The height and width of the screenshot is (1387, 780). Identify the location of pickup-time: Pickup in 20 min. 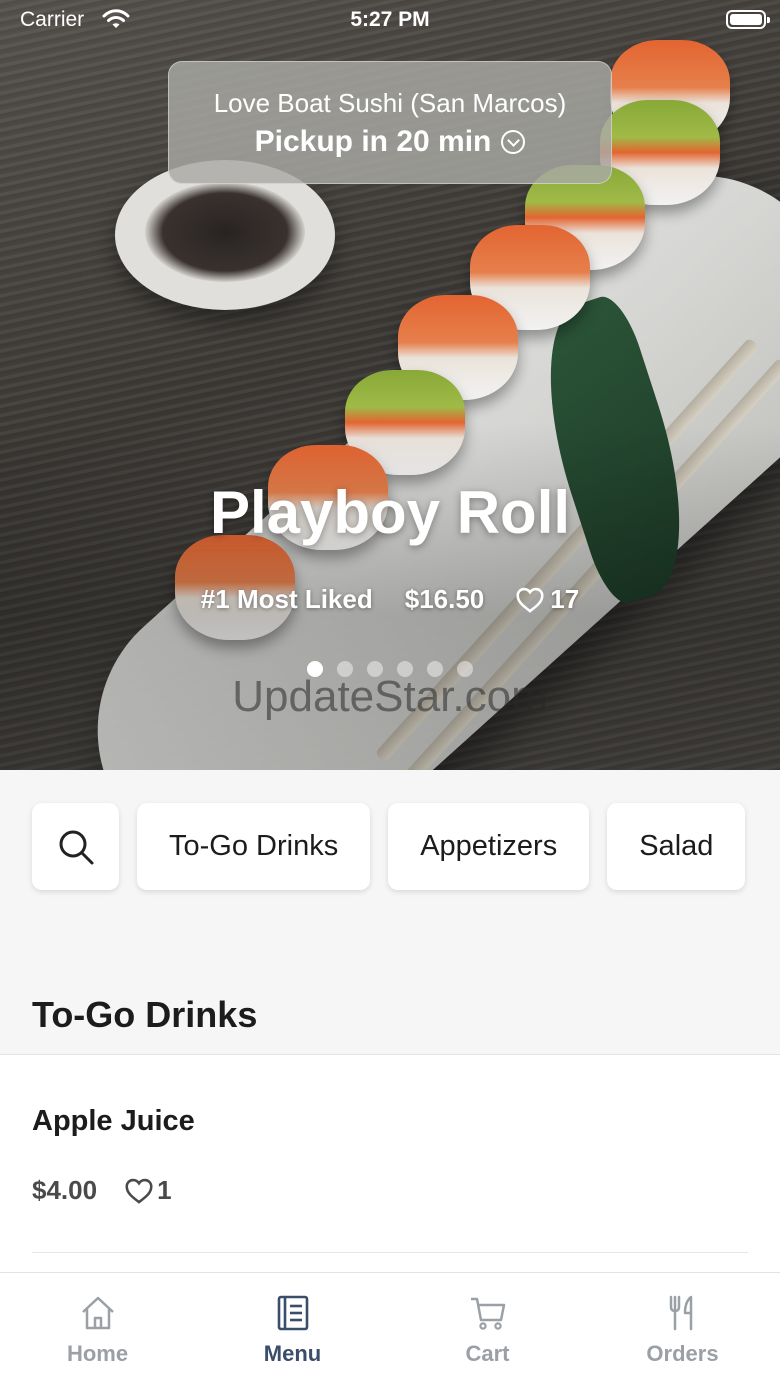
(390, 142).